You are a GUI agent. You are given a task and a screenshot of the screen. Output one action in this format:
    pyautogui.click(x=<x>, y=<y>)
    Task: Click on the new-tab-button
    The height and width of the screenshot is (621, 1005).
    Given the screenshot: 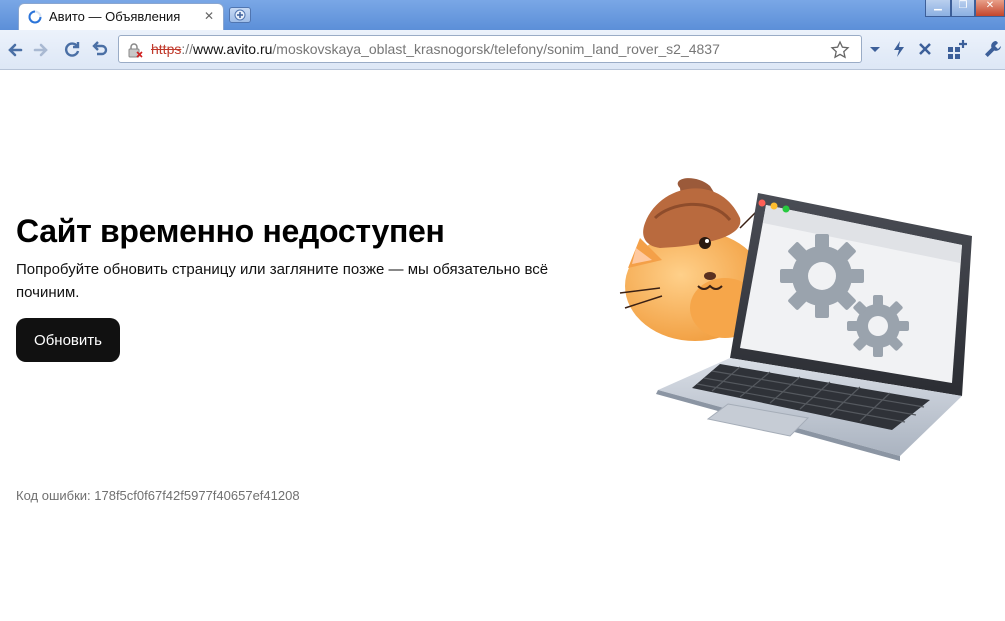 What is the action you would take?
    pyautogui.click(x=240, y=15)
    